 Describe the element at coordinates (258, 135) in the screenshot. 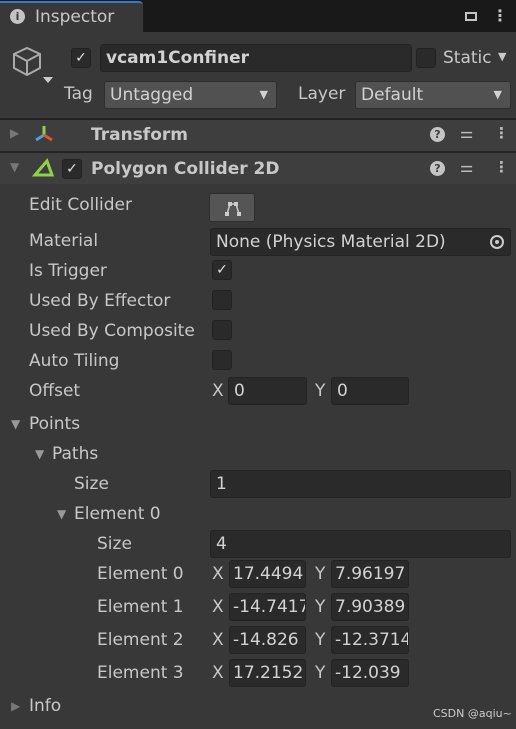

I see `transform-header: ▶ Transform ? ⚌ ⋮` at that location.